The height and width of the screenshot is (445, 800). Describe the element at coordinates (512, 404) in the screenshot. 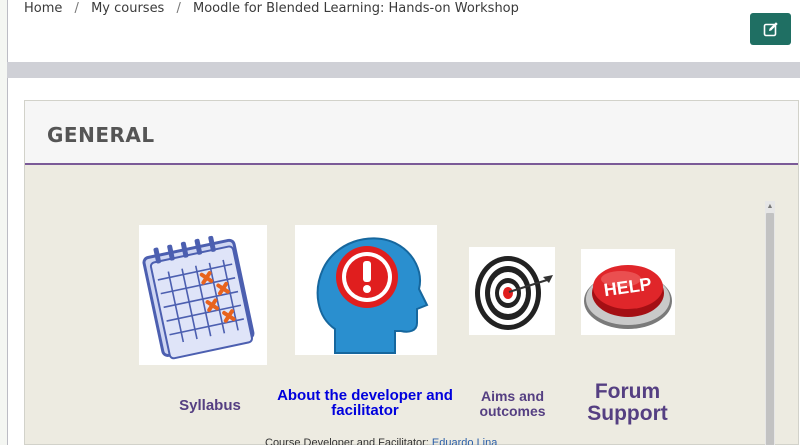

I see `aims-outcomes-link: Aims and outcomes` at that location.